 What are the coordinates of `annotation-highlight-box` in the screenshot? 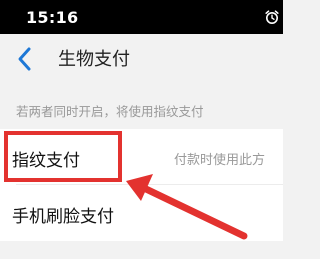 It's located at (63, 156).